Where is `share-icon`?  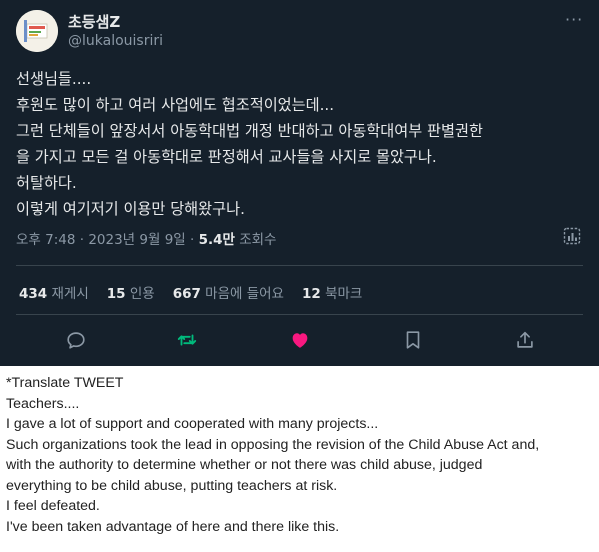 share-icon is located at coordinates (525, 340).